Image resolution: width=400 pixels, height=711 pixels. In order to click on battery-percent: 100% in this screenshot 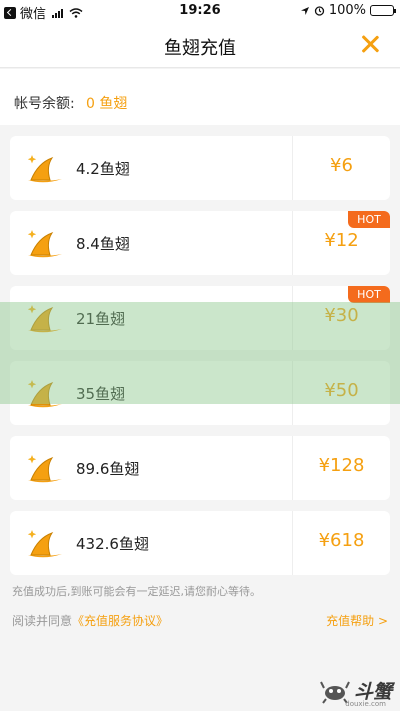, I will do `click(347, 10)`.